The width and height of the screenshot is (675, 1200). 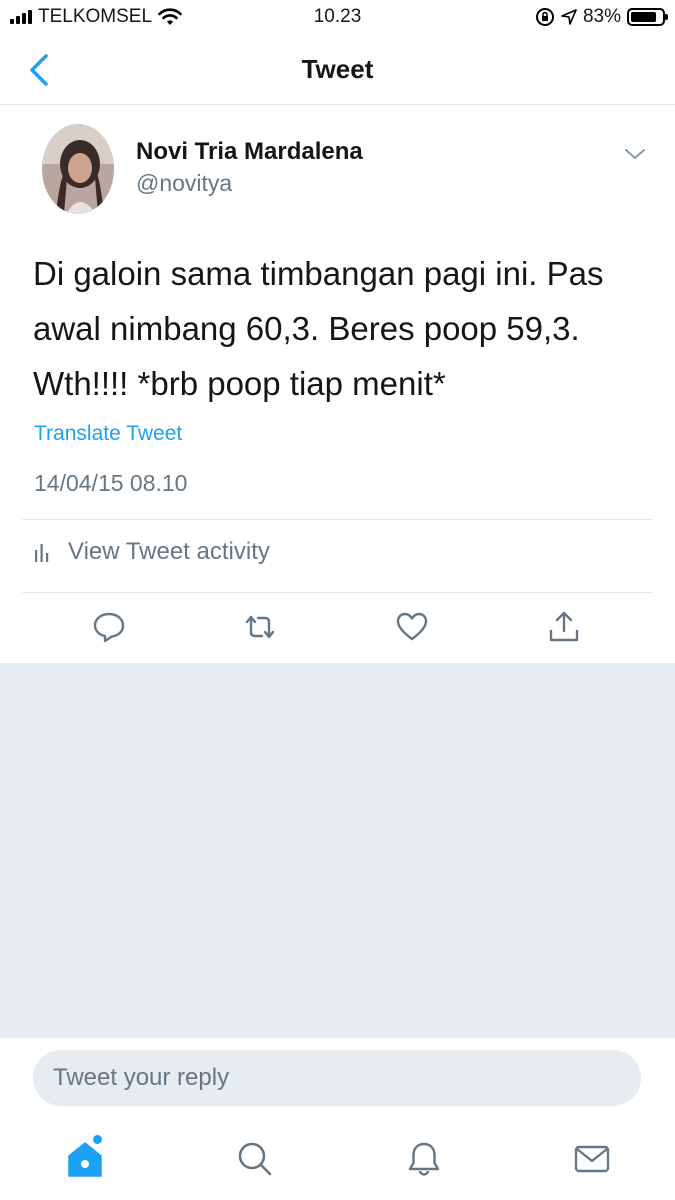 I want to click on author-handle: @novitya, so click(x=184, y=183).